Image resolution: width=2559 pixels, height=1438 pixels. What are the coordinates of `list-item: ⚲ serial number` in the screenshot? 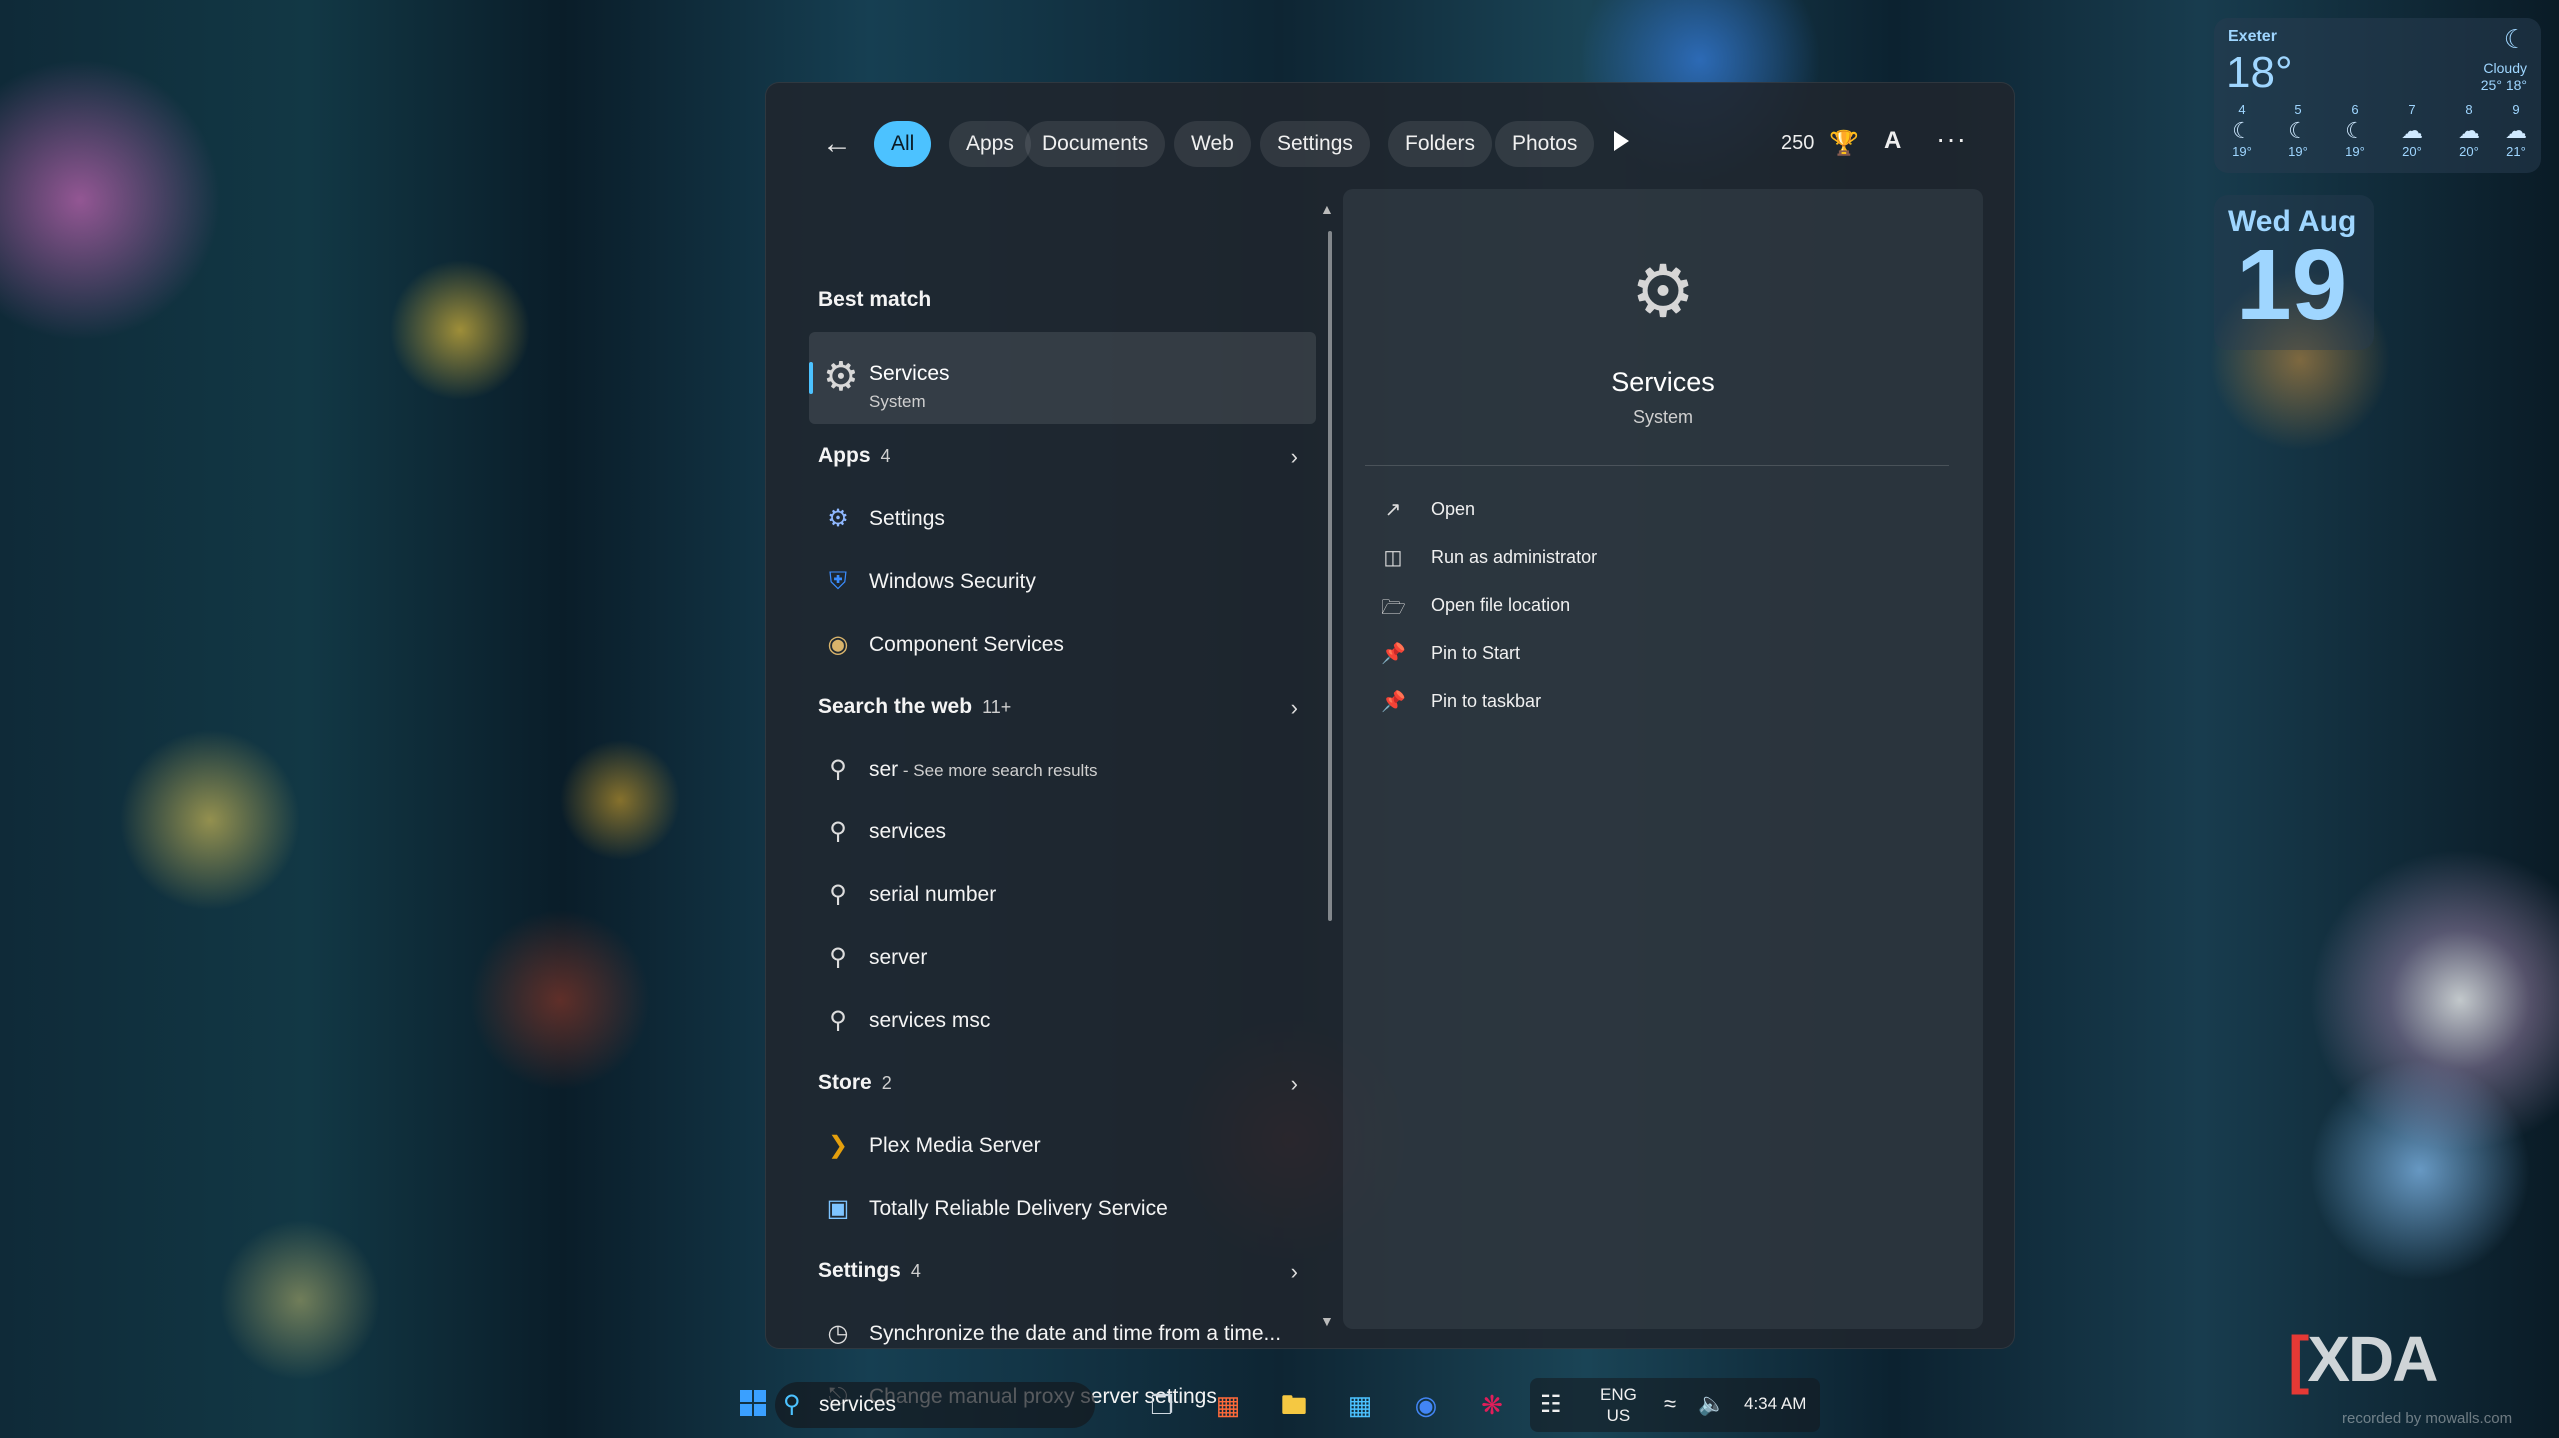 It's located at (1061, 895).